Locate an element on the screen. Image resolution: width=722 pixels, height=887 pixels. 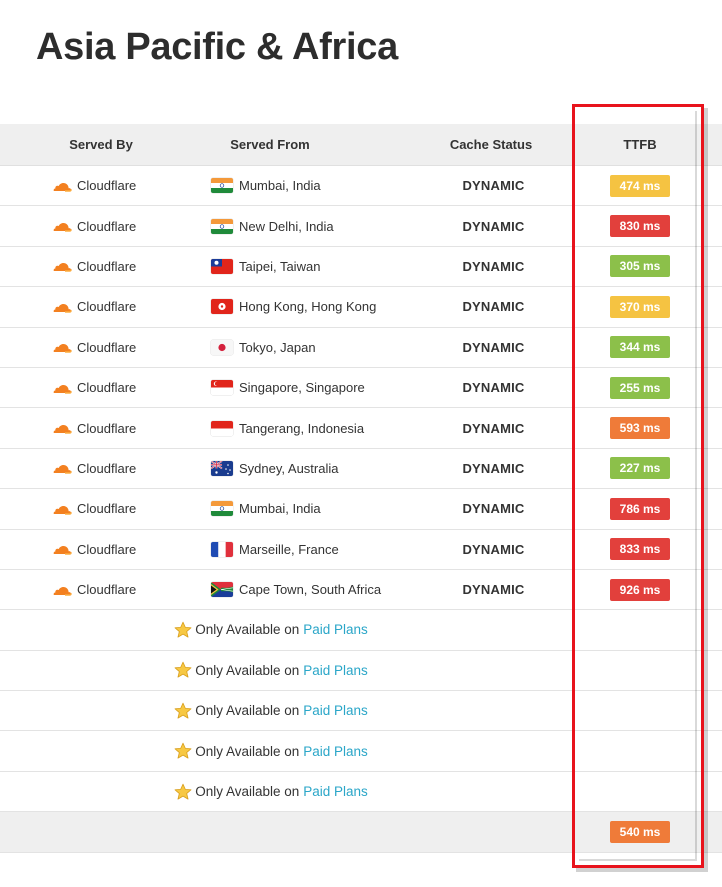
header-served-from: Served From is located at coordinates (270, 144).